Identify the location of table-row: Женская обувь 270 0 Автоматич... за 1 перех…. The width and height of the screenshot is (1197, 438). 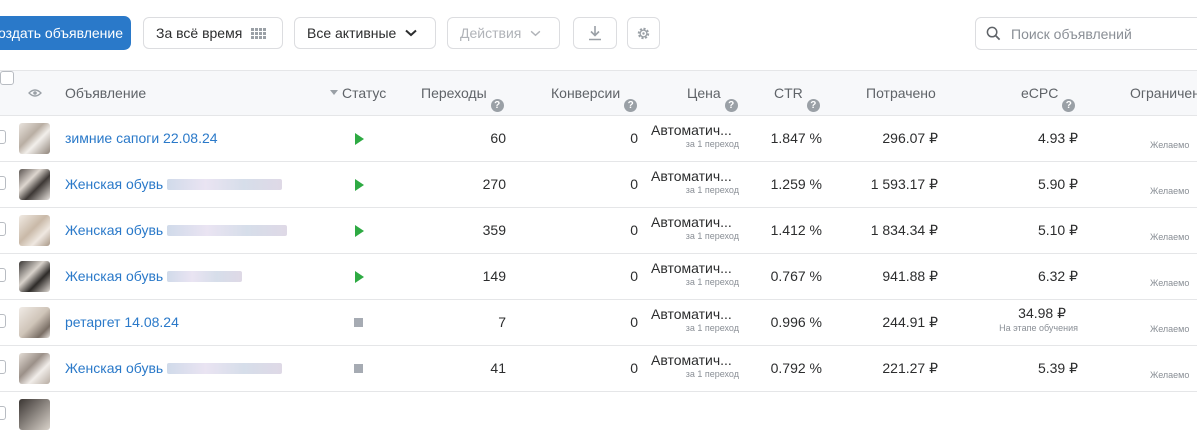
(598, 185).